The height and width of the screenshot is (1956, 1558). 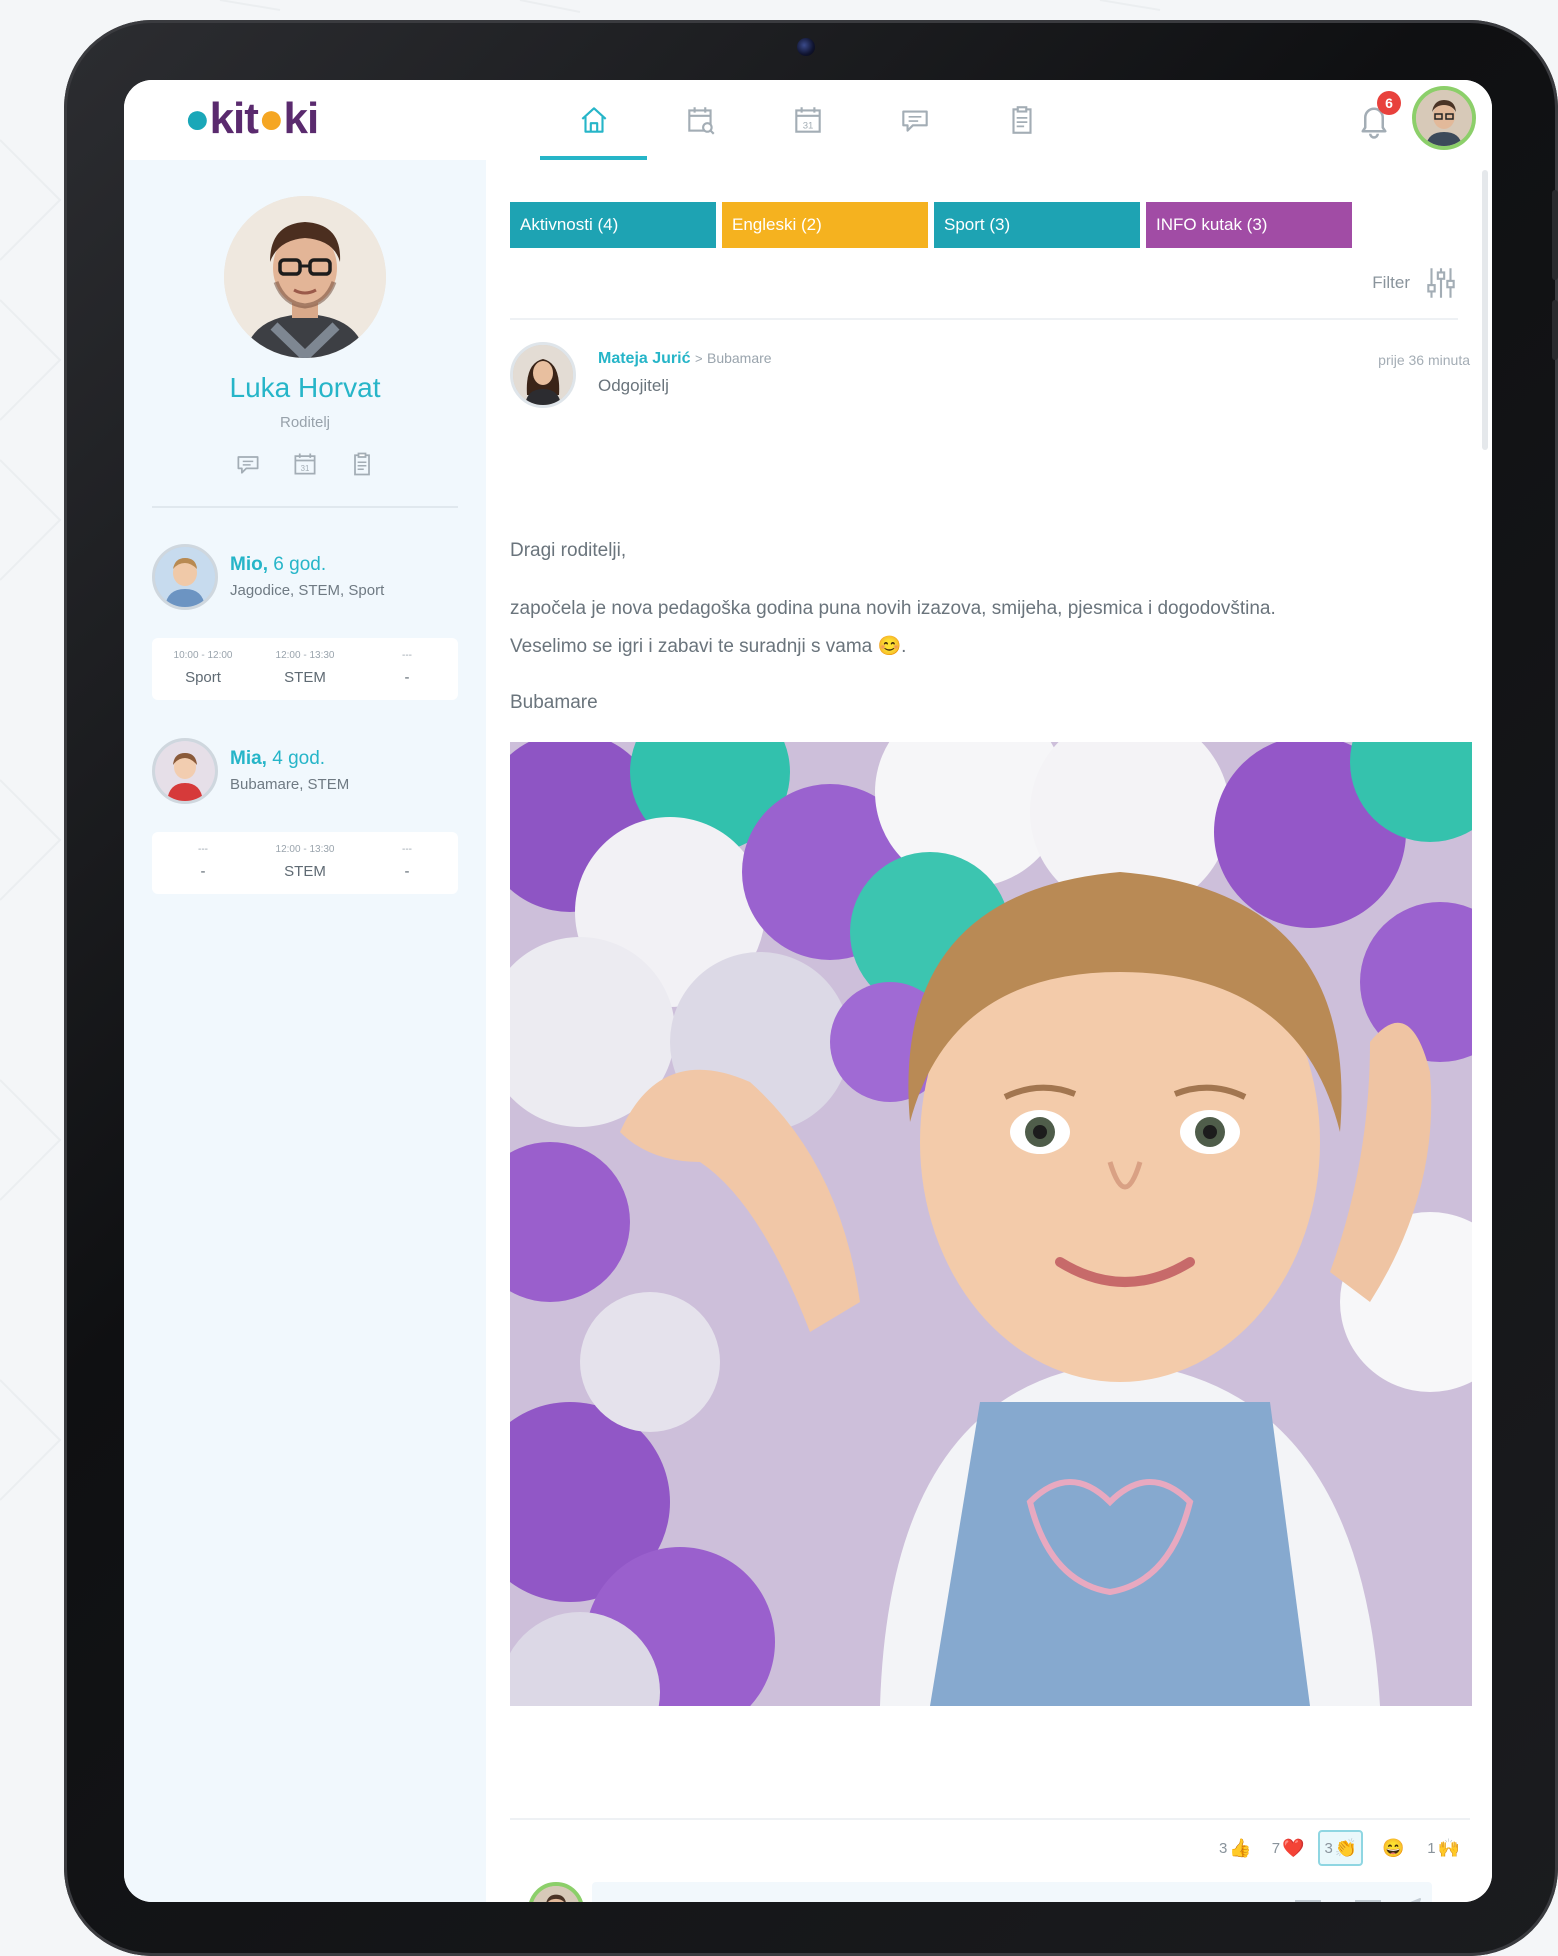 I want to click on reactions-bar: 3 👍 7 ❤️ 3 👏 😄 1 🙌, so click(x=1339, y=1848).